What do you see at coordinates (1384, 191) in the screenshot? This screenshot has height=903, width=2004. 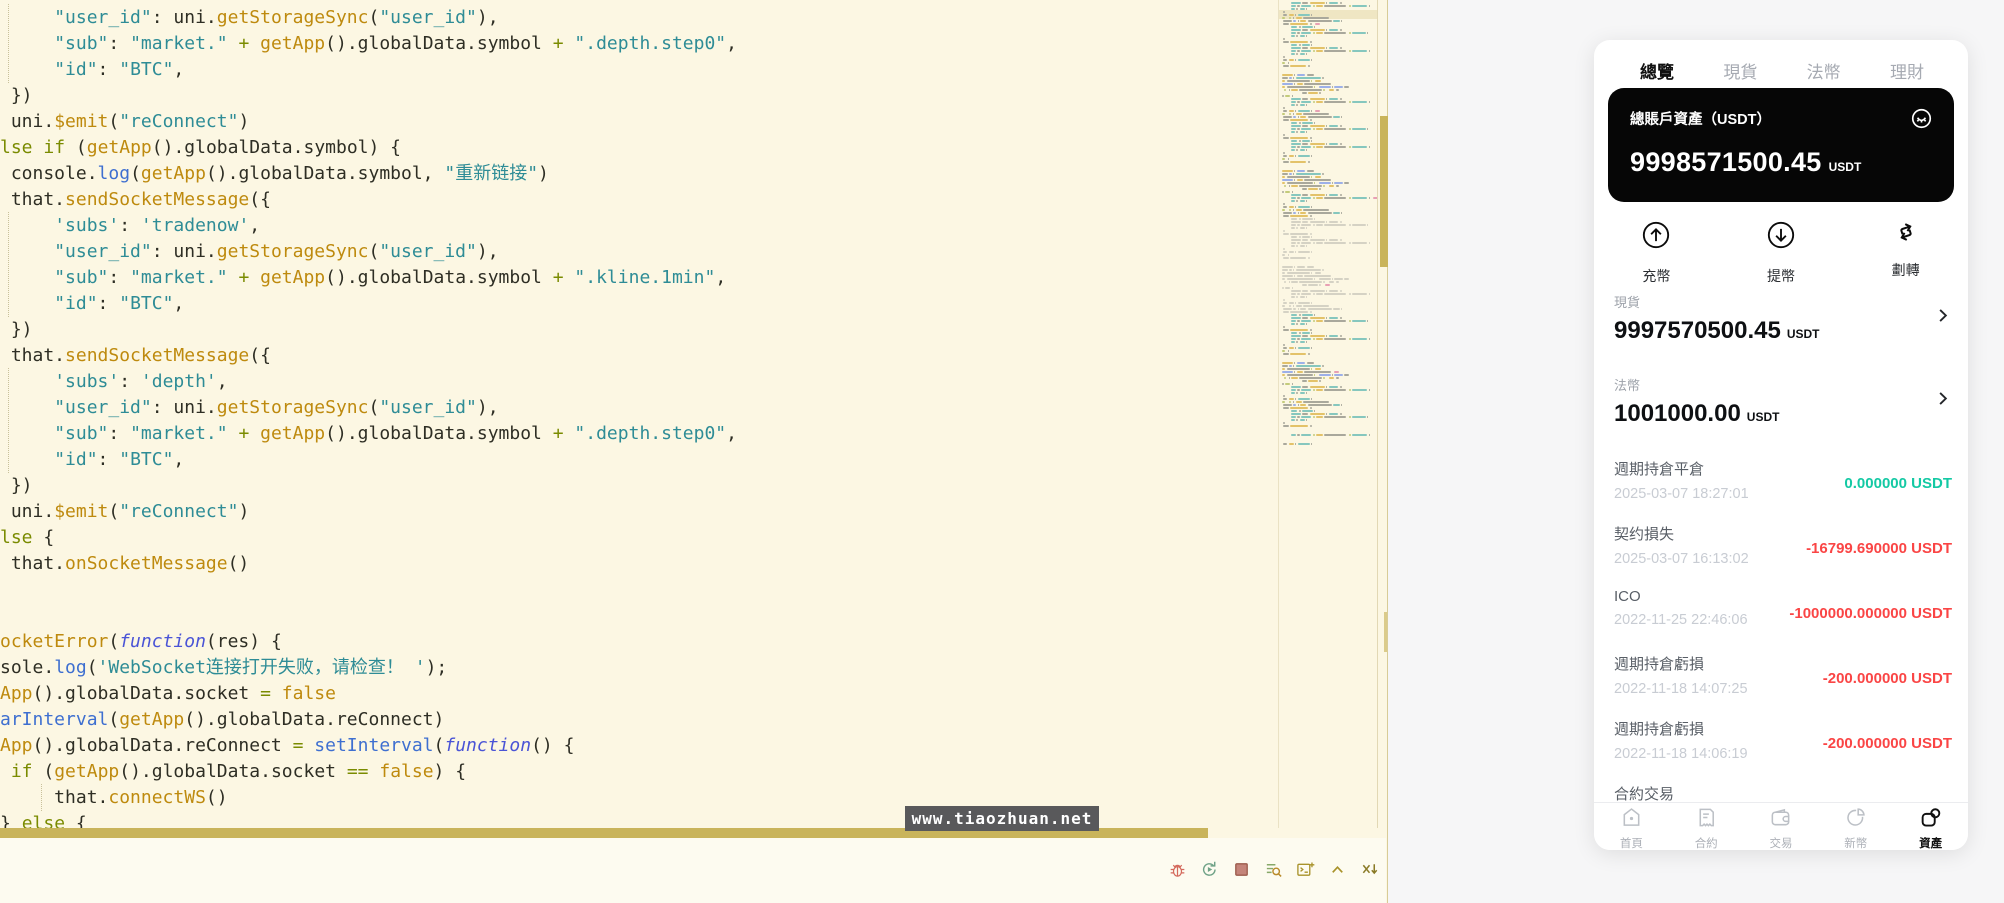 I see `vertical-scrollbar-thumb` at bounding box center [1384, 191].